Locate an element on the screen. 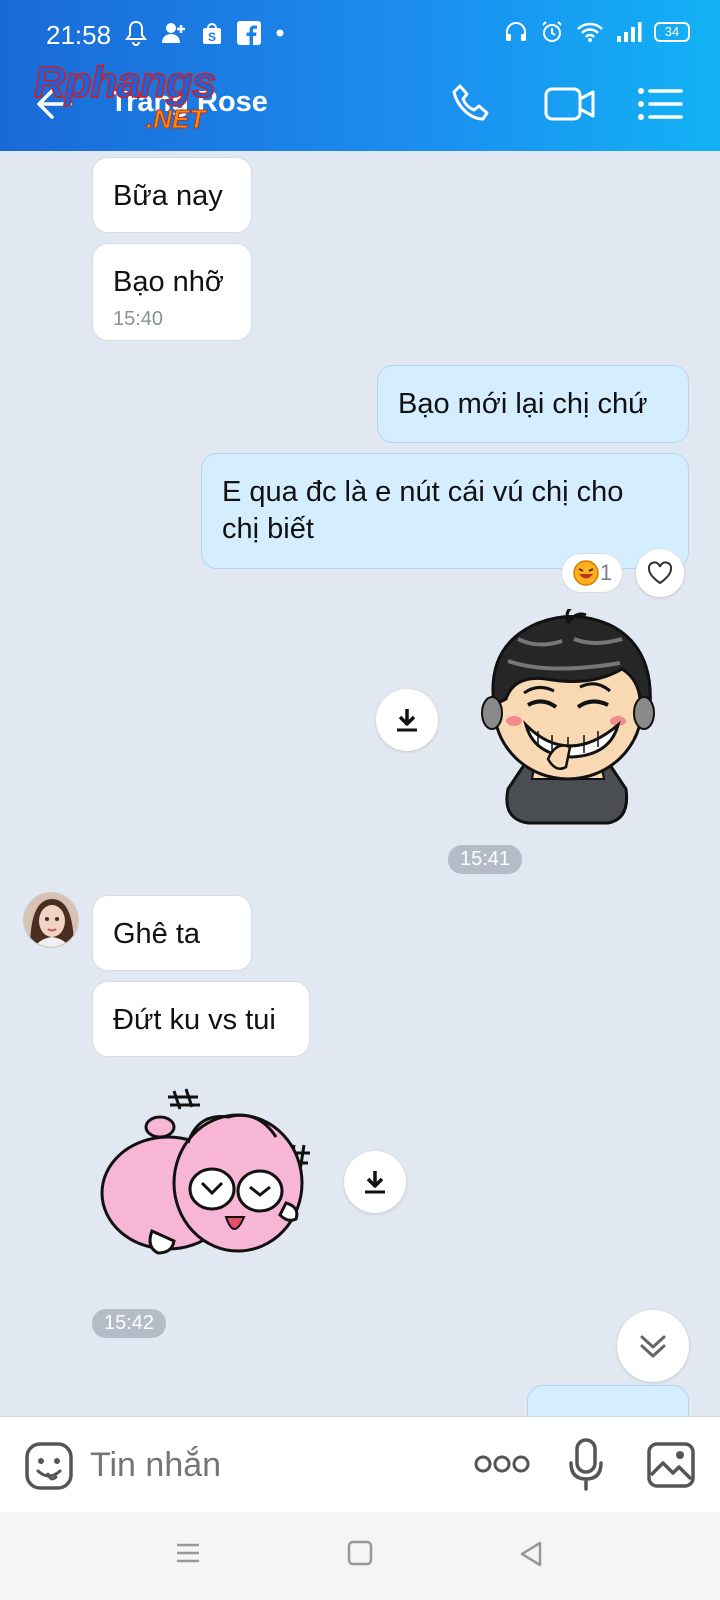 This screenshot has height=1600, width=720. reaction-count: 1 is located at coordinates (606, 572).